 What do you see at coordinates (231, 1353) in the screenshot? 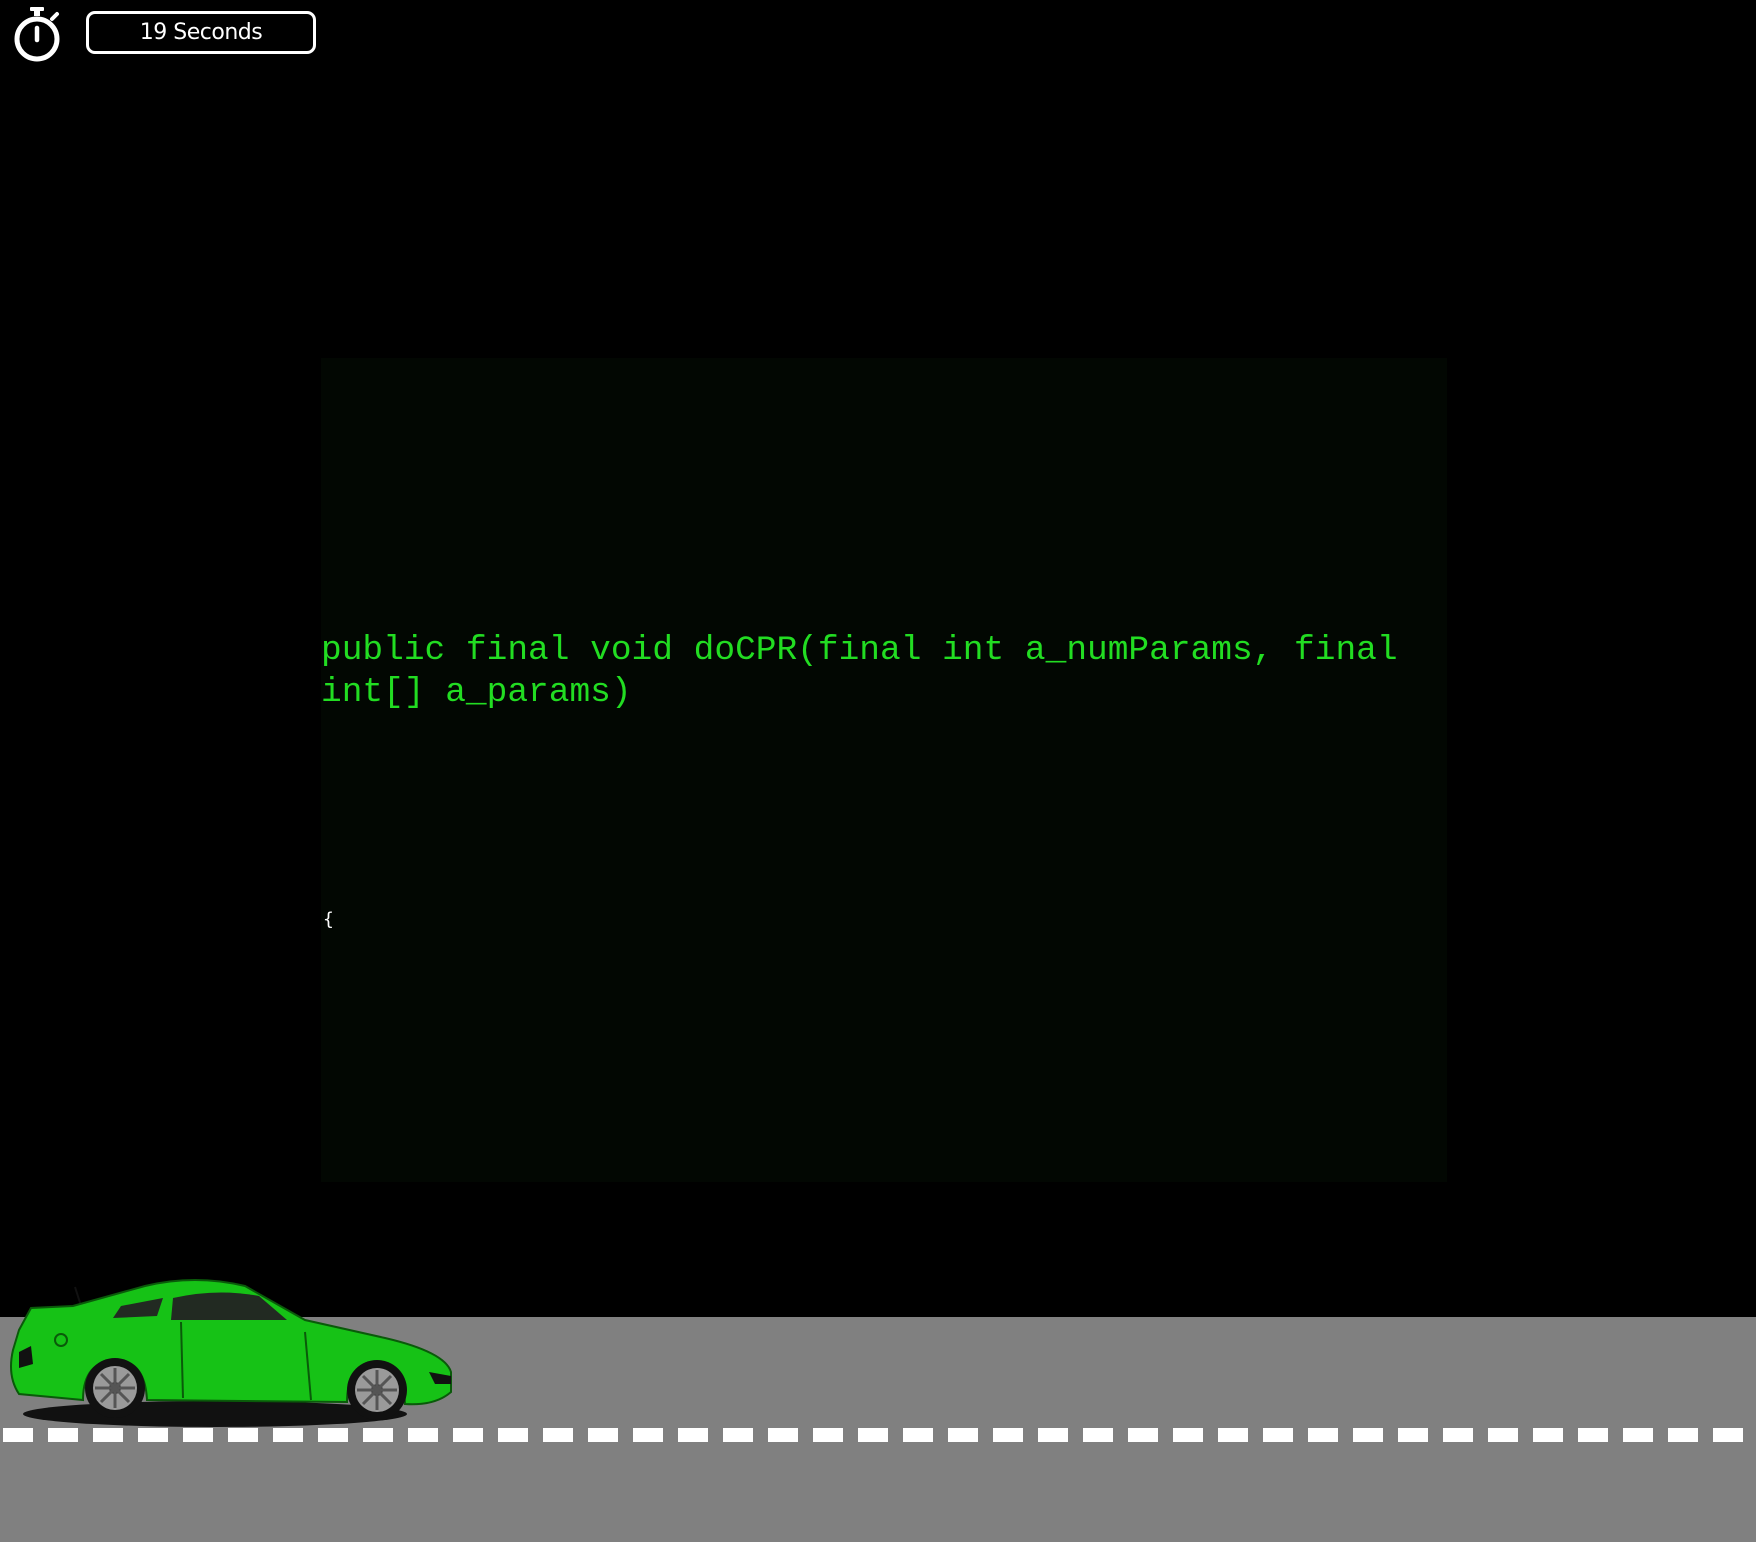
I see `green-sports-car-icon` at bounding box center [231, 1353].